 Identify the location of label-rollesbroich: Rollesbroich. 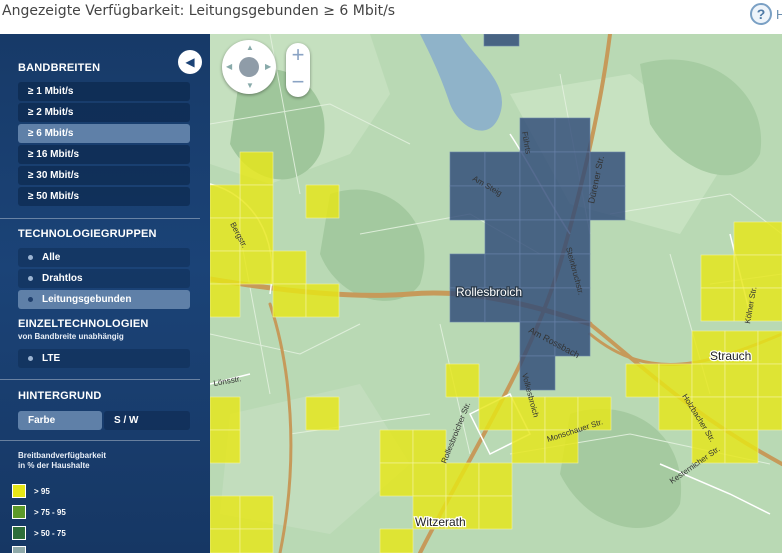
(489, 292).